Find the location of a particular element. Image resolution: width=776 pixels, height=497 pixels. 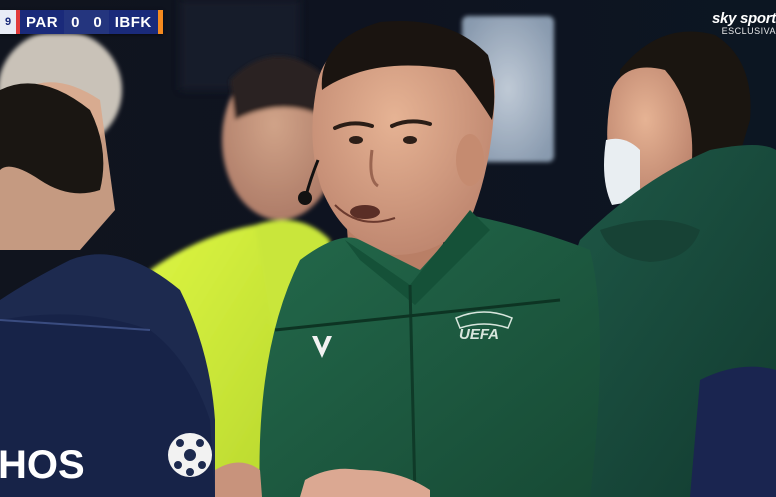

home-team-name: PAR is located at coordinates (42, 22).